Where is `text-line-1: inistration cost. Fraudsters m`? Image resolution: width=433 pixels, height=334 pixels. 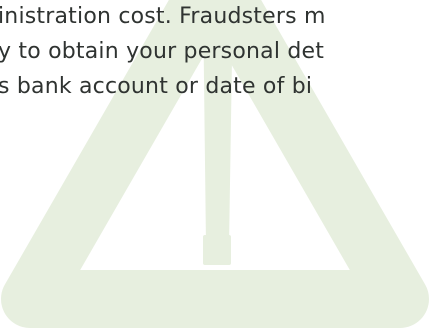
text-line-1: inistration cost. Fraudsters m is located at coordinates (163, 16).